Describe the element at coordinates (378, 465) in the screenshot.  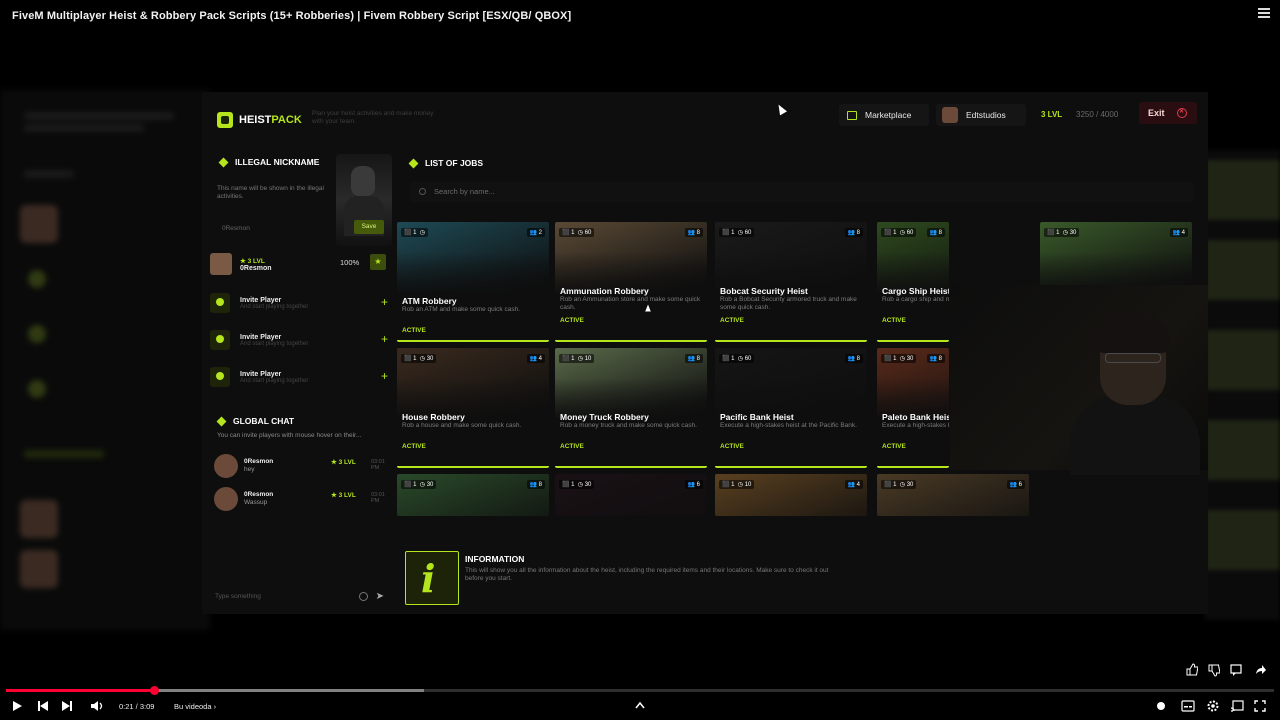
I see `chat-time: 03:01 PM` at that location.